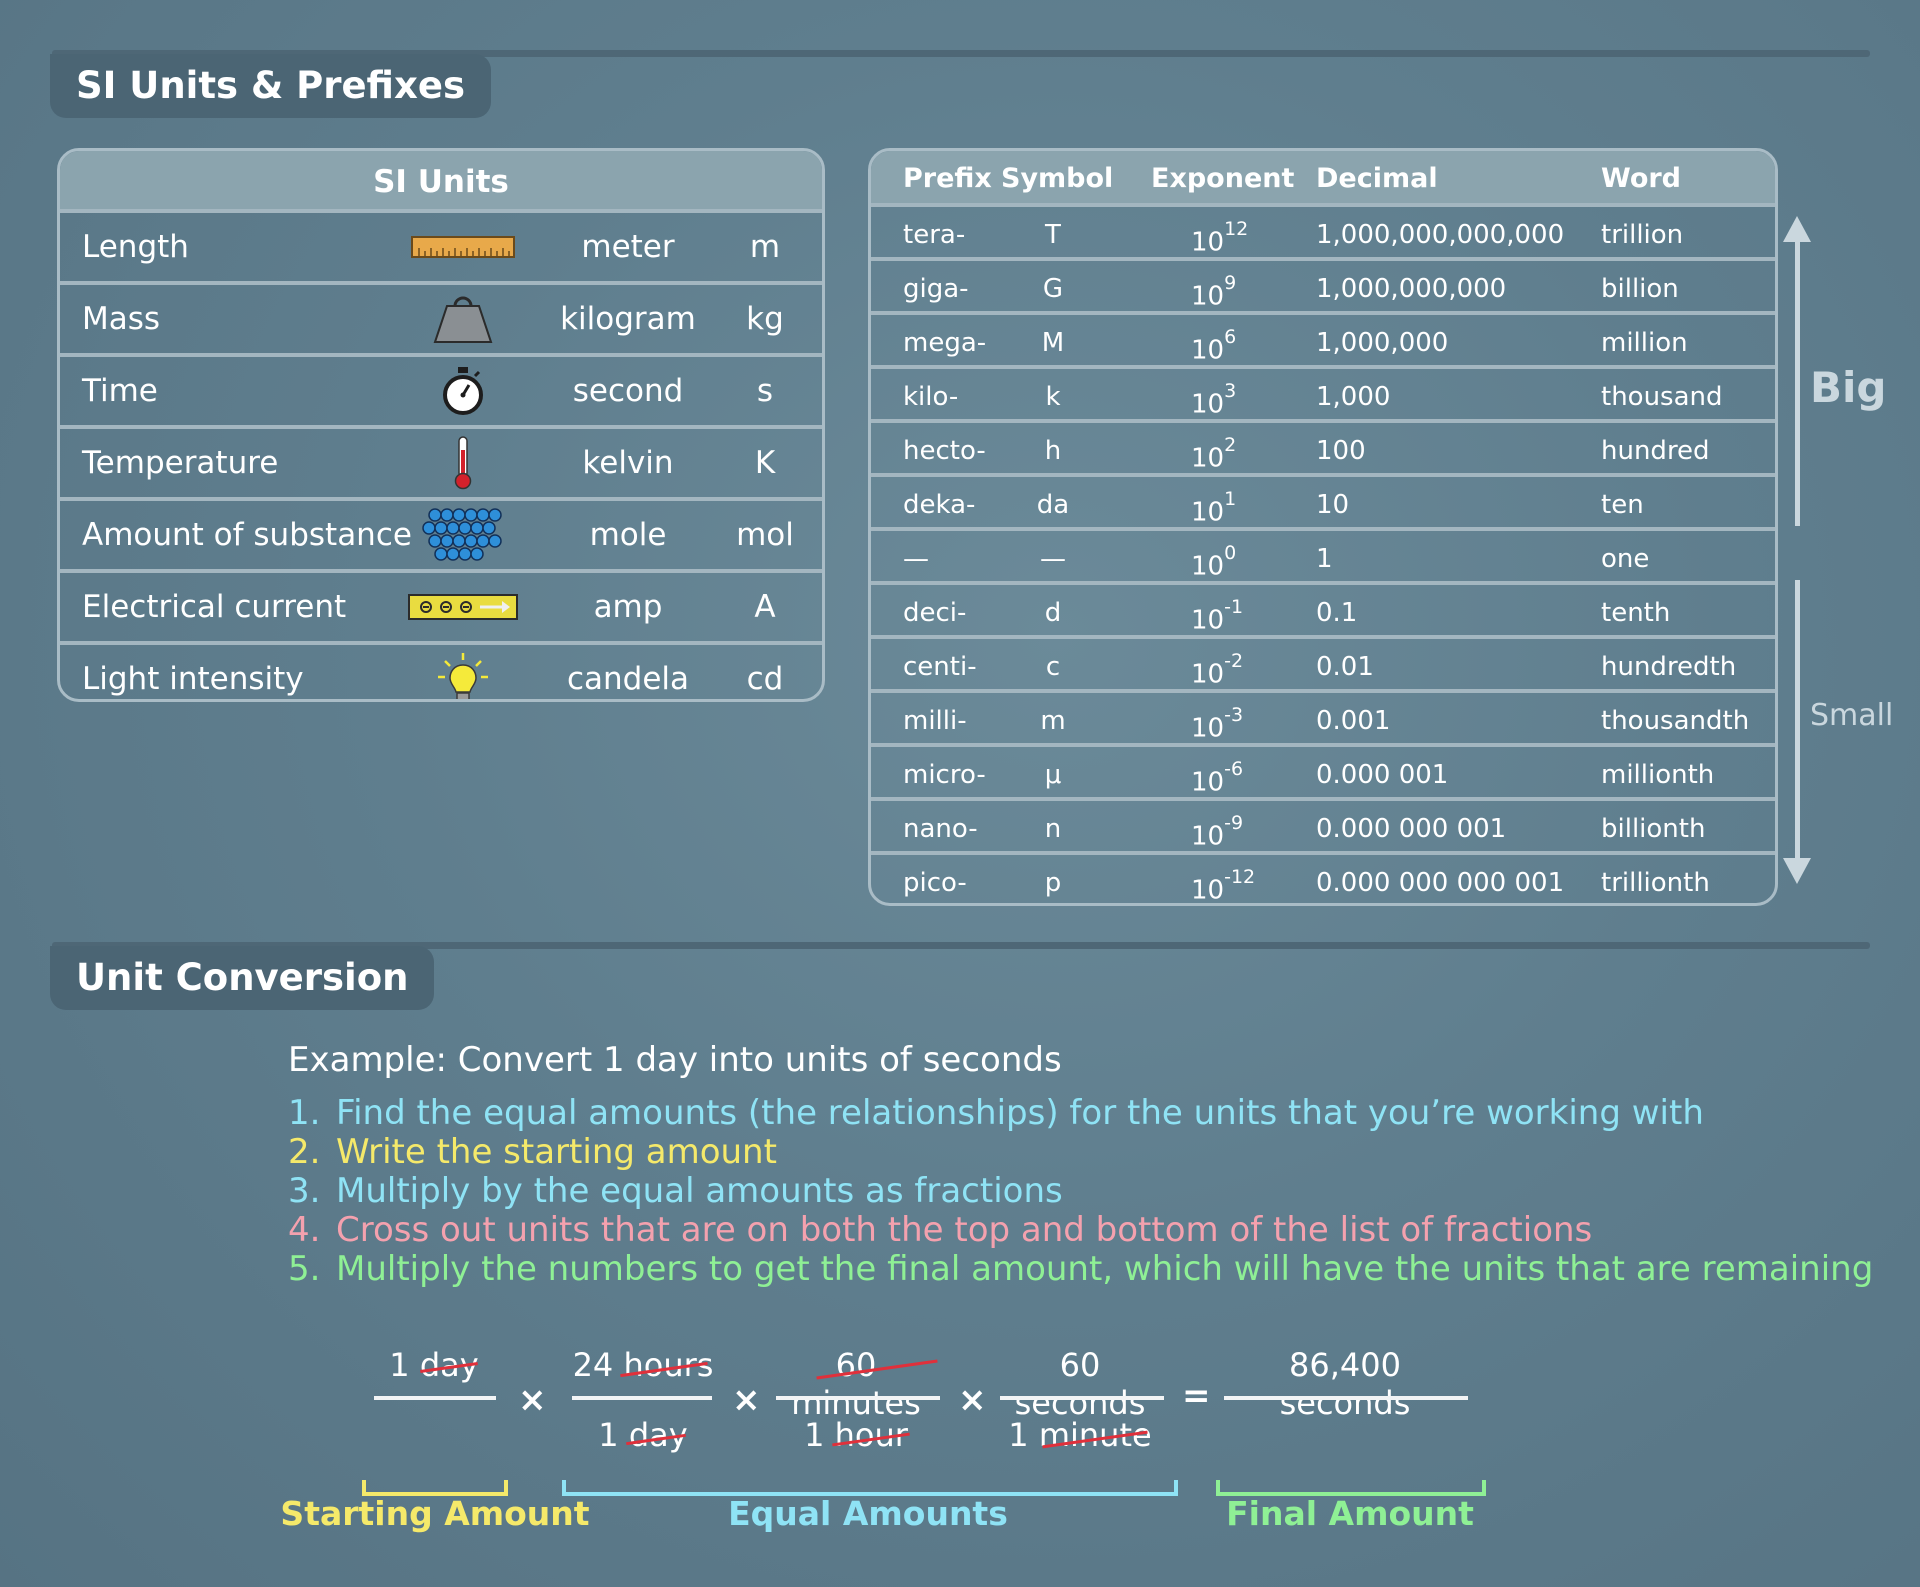  Describe the element at coordinates (463, 463) in the screenshot. I see `thermometer-icon` at that location.